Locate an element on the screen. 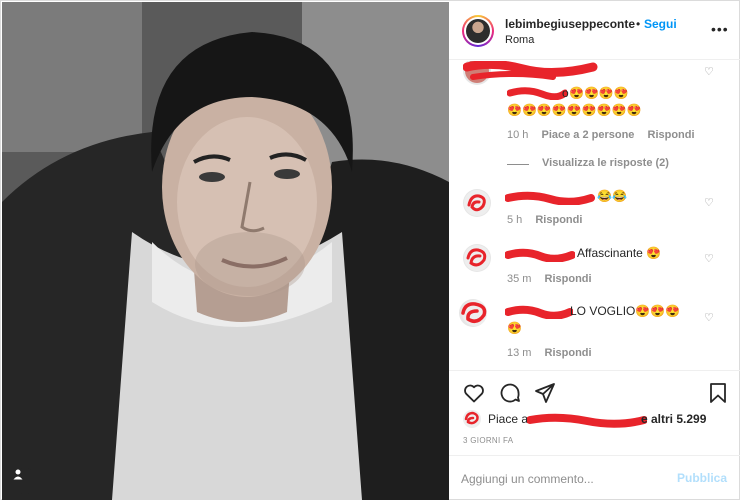 This screenshot has height=500, width=740. post-date: 3 GIORNI FA is located at coordinates (488, 440).